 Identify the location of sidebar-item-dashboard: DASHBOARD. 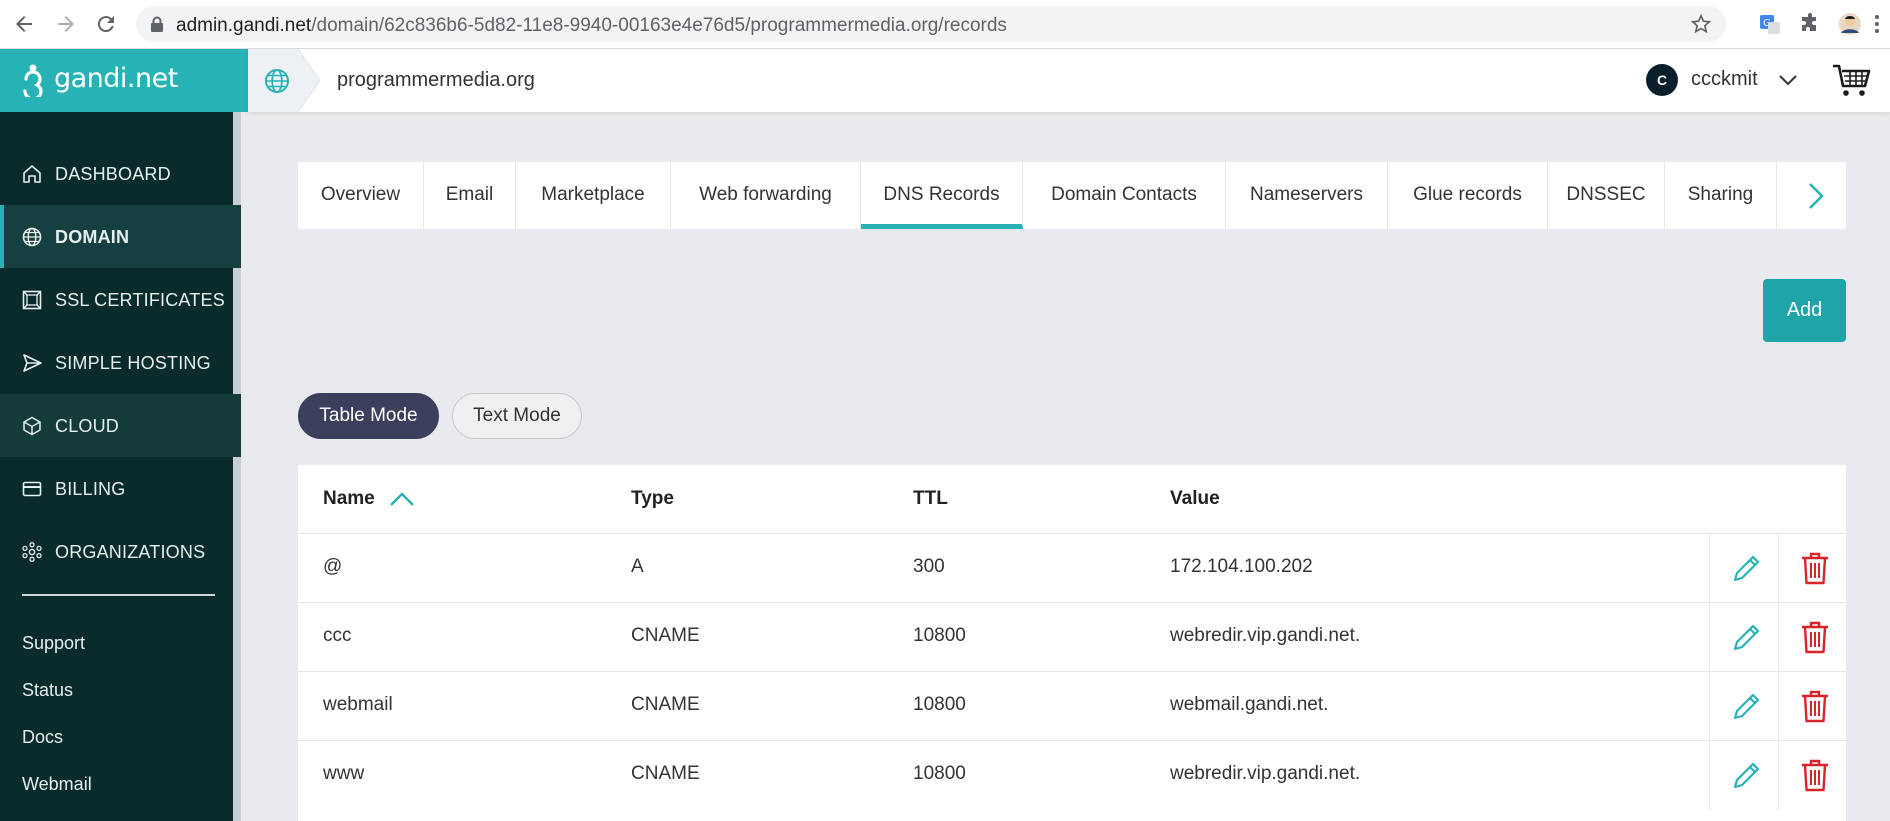
(120, 173).